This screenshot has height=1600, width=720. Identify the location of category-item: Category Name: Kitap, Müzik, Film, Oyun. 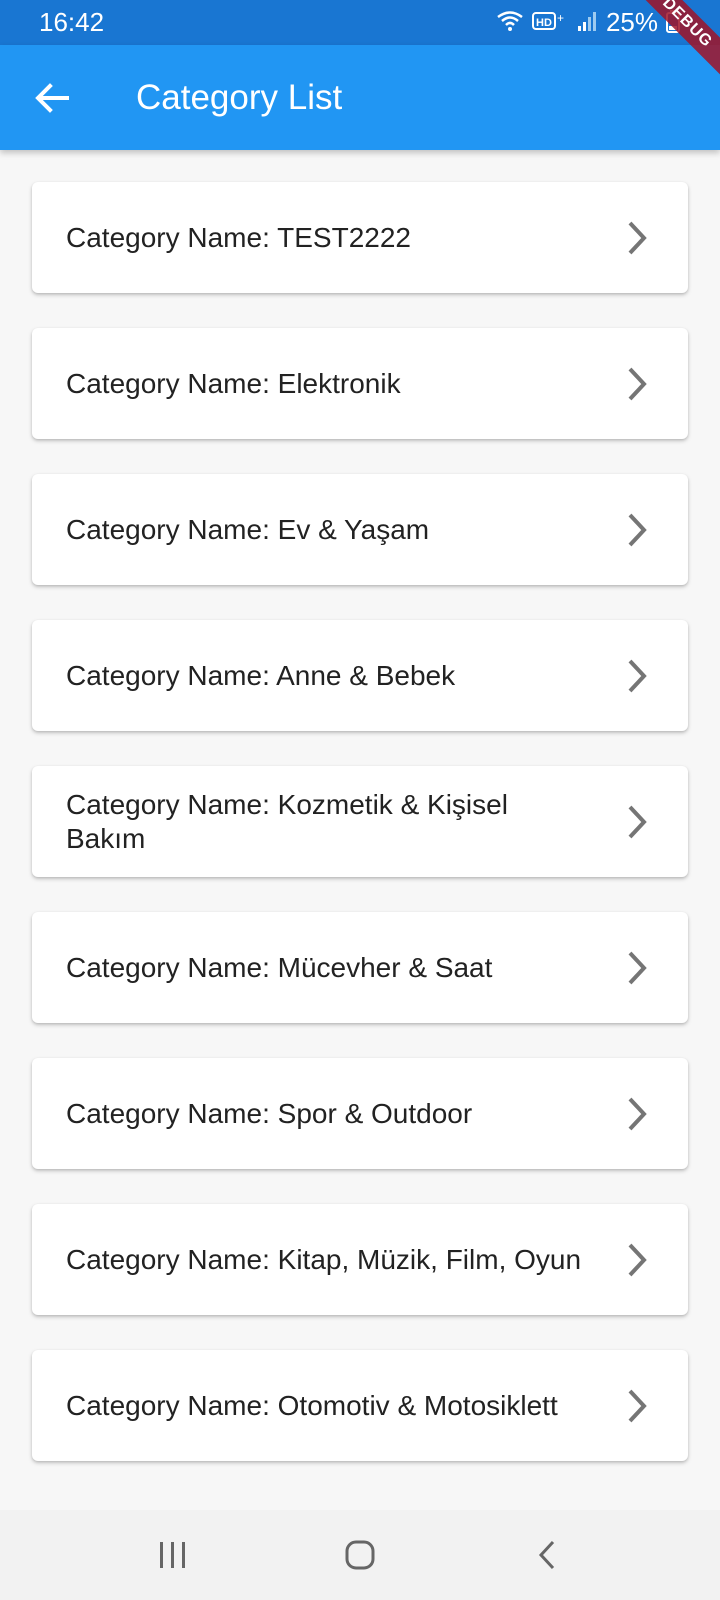
(360, 1259).